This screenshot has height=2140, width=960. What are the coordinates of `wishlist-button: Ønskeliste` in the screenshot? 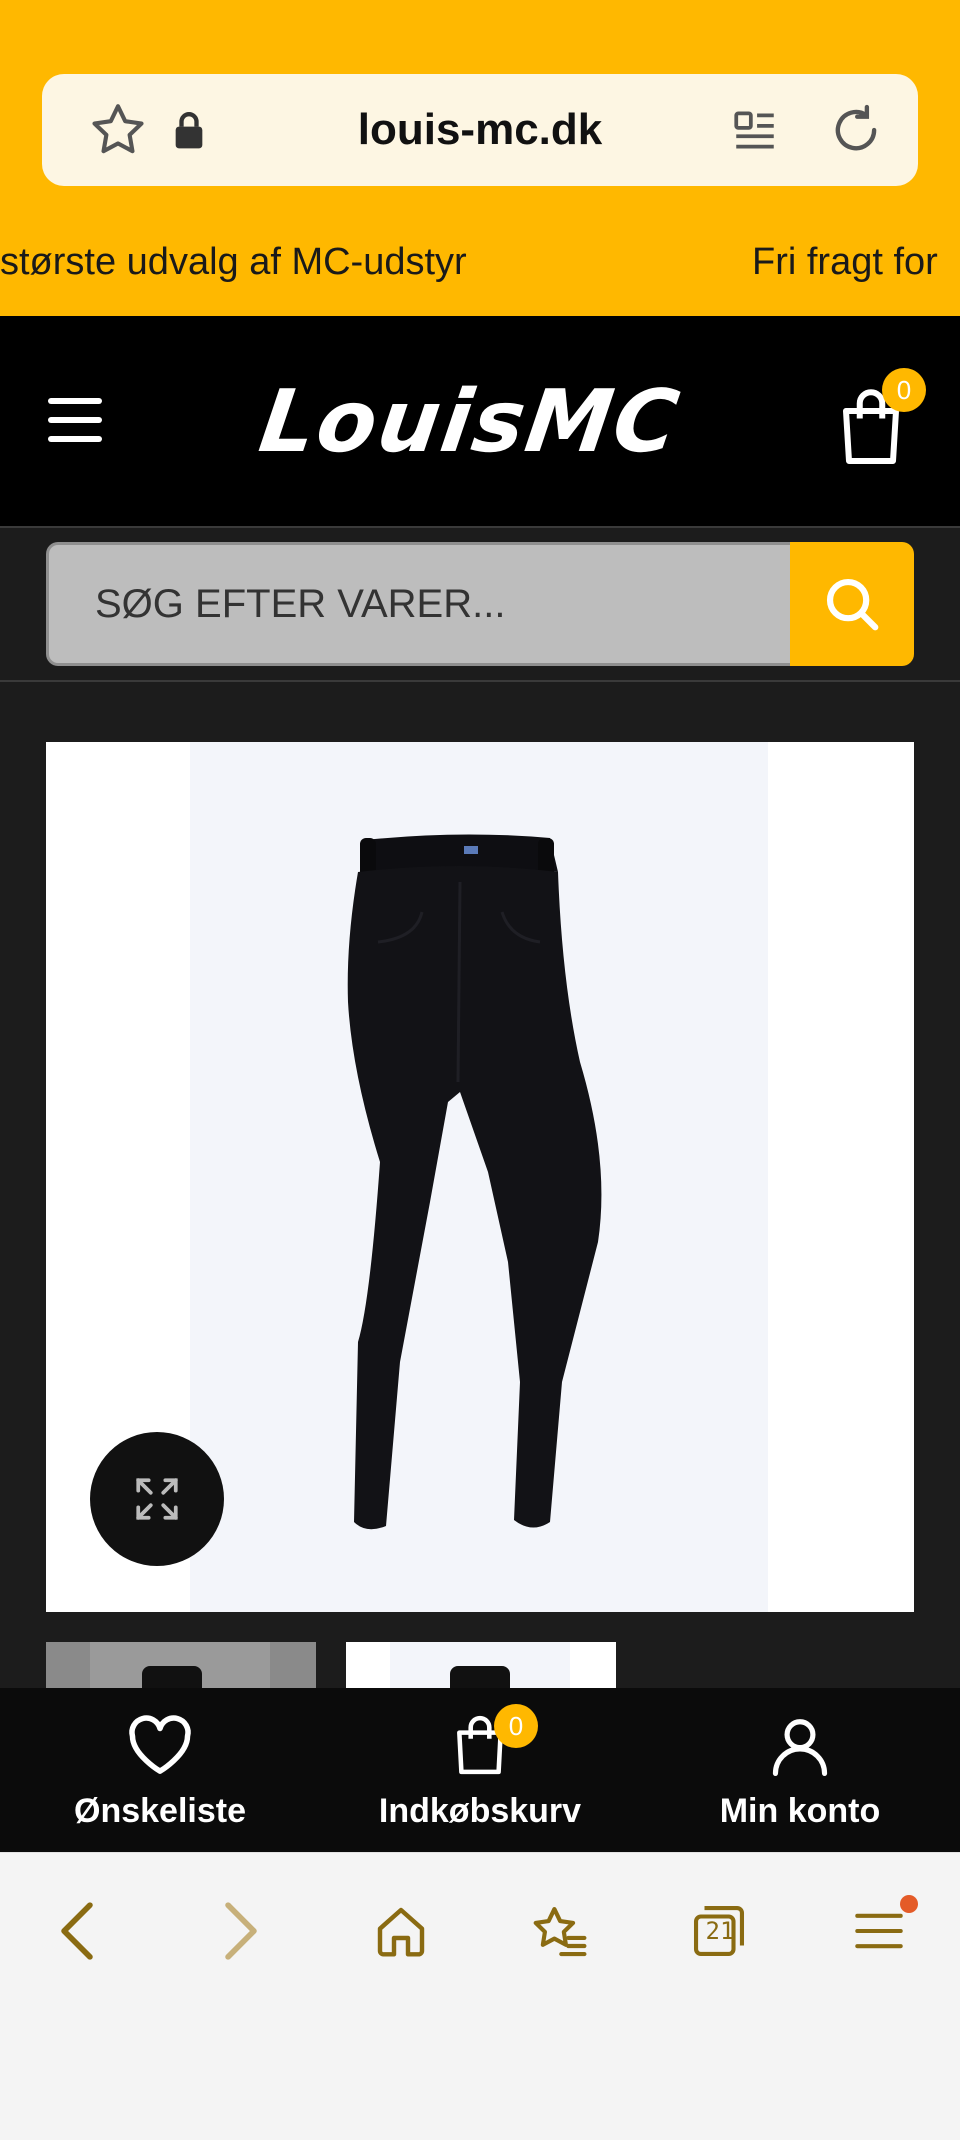 It's located at (160, 1770).